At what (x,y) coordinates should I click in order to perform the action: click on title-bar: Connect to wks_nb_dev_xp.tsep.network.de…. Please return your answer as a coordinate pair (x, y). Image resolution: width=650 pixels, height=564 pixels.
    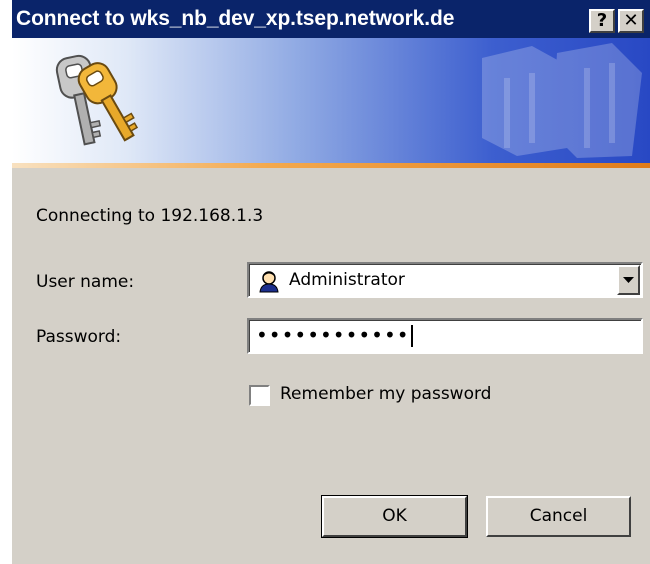
    Looking at the image, I should click on (331, 19).